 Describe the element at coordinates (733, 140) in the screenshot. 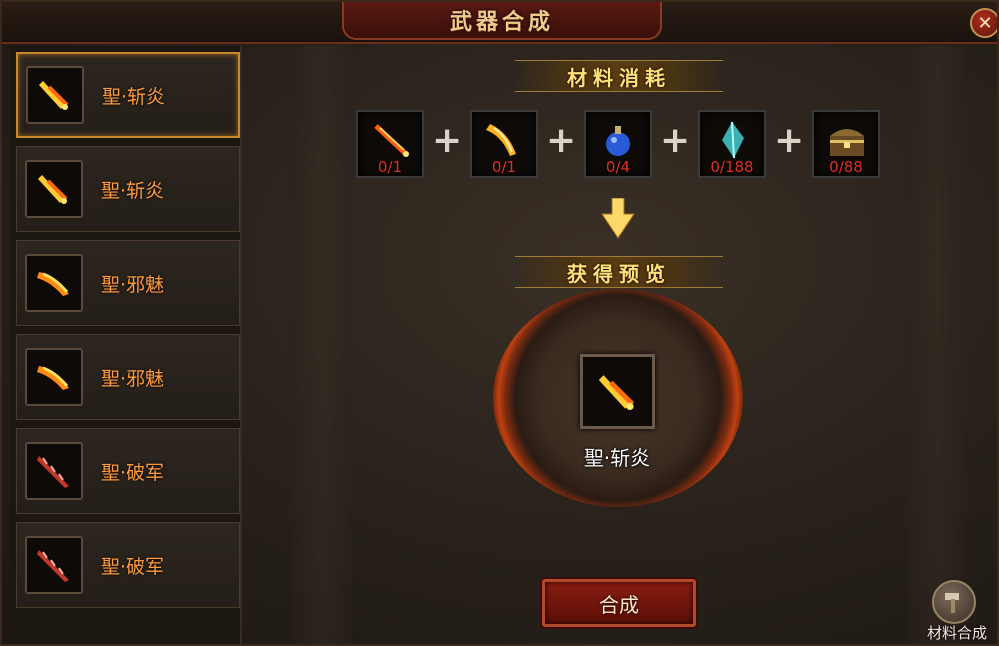

I see `crystal-icon` at that location.